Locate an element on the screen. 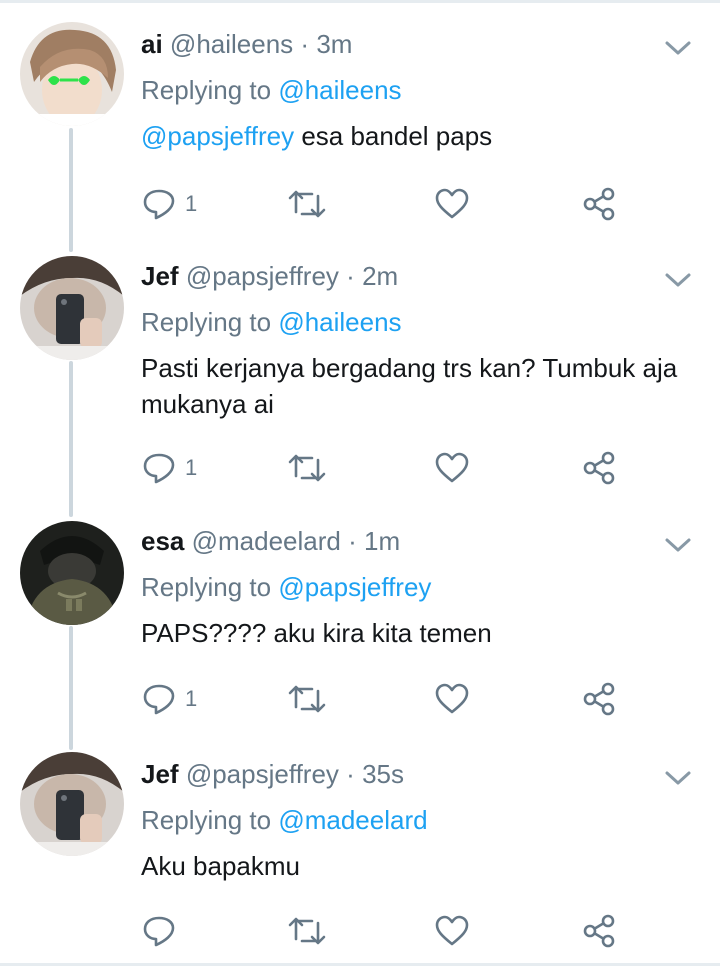 Image resolution: width=720 pixels, height=966 pixels. replying-to: Replying to @madeelard is located at coordinates (284, 820).